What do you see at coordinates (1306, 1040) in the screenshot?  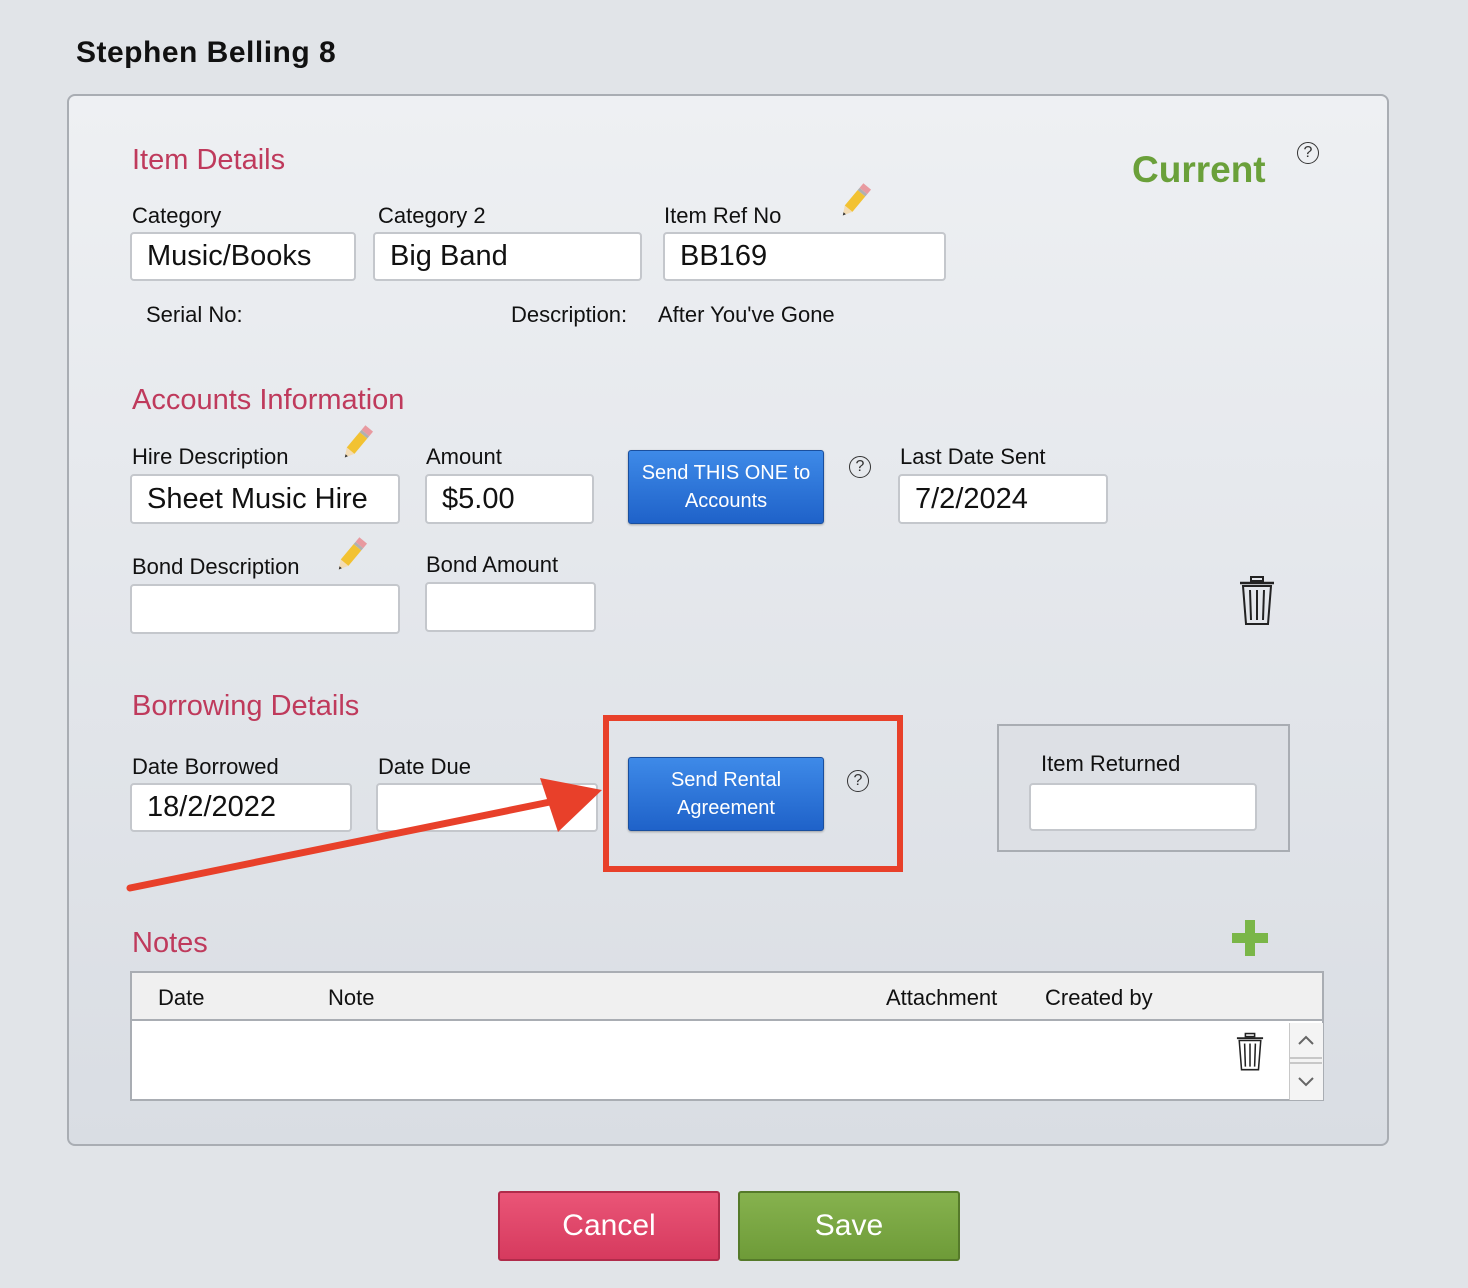 I see `chevron-up-icon` at bounding box center [1306, 1040].